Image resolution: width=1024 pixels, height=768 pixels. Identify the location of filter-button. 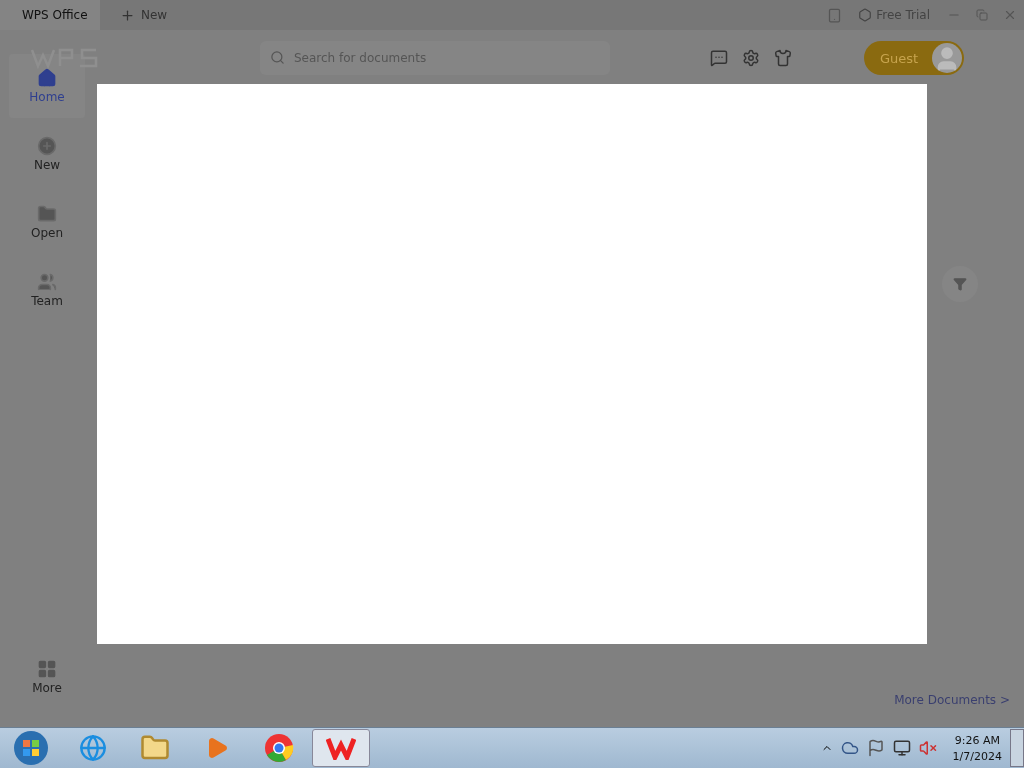
(960, 284).